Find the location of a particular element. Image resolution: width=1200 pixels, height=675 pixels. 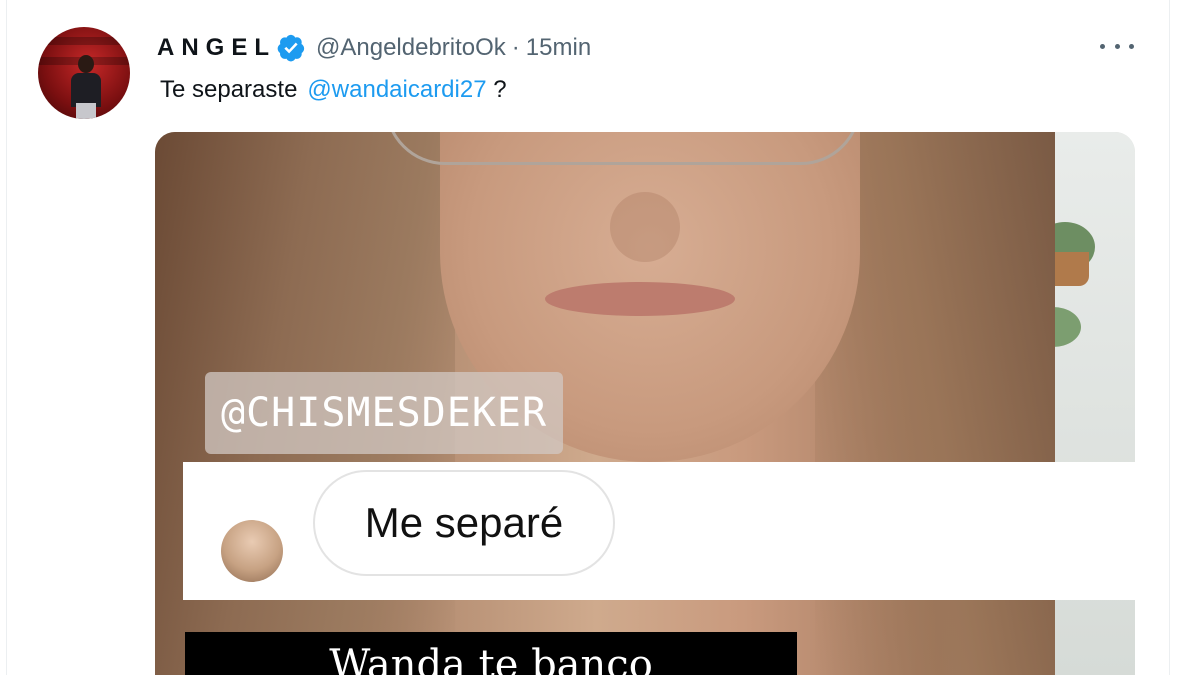

more-options-icon is located at coordinates (1117, 46).